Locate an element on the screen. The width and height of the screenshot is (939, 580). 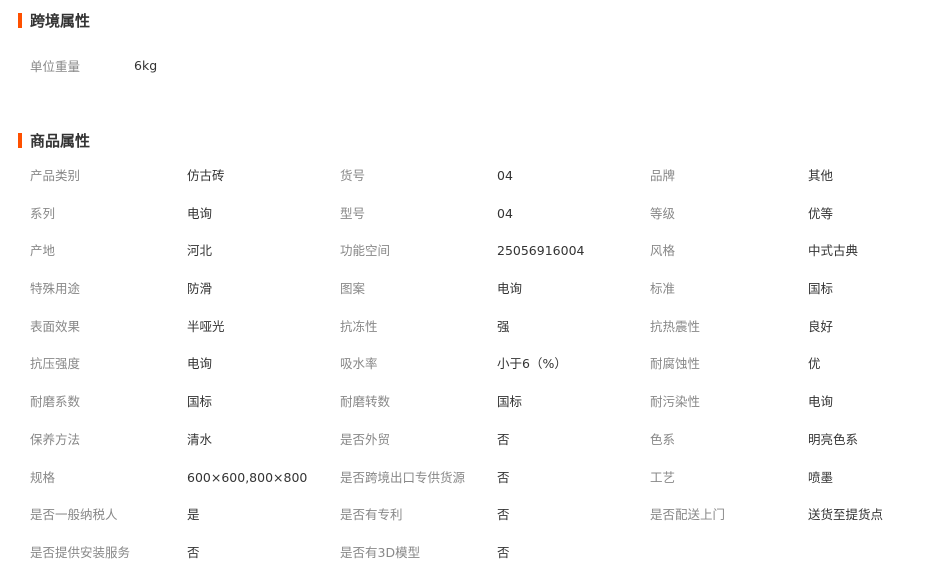
attr-row: 特殊用途 防滑 图案 电询 标准 国标 is located at coordinates (480, 297).